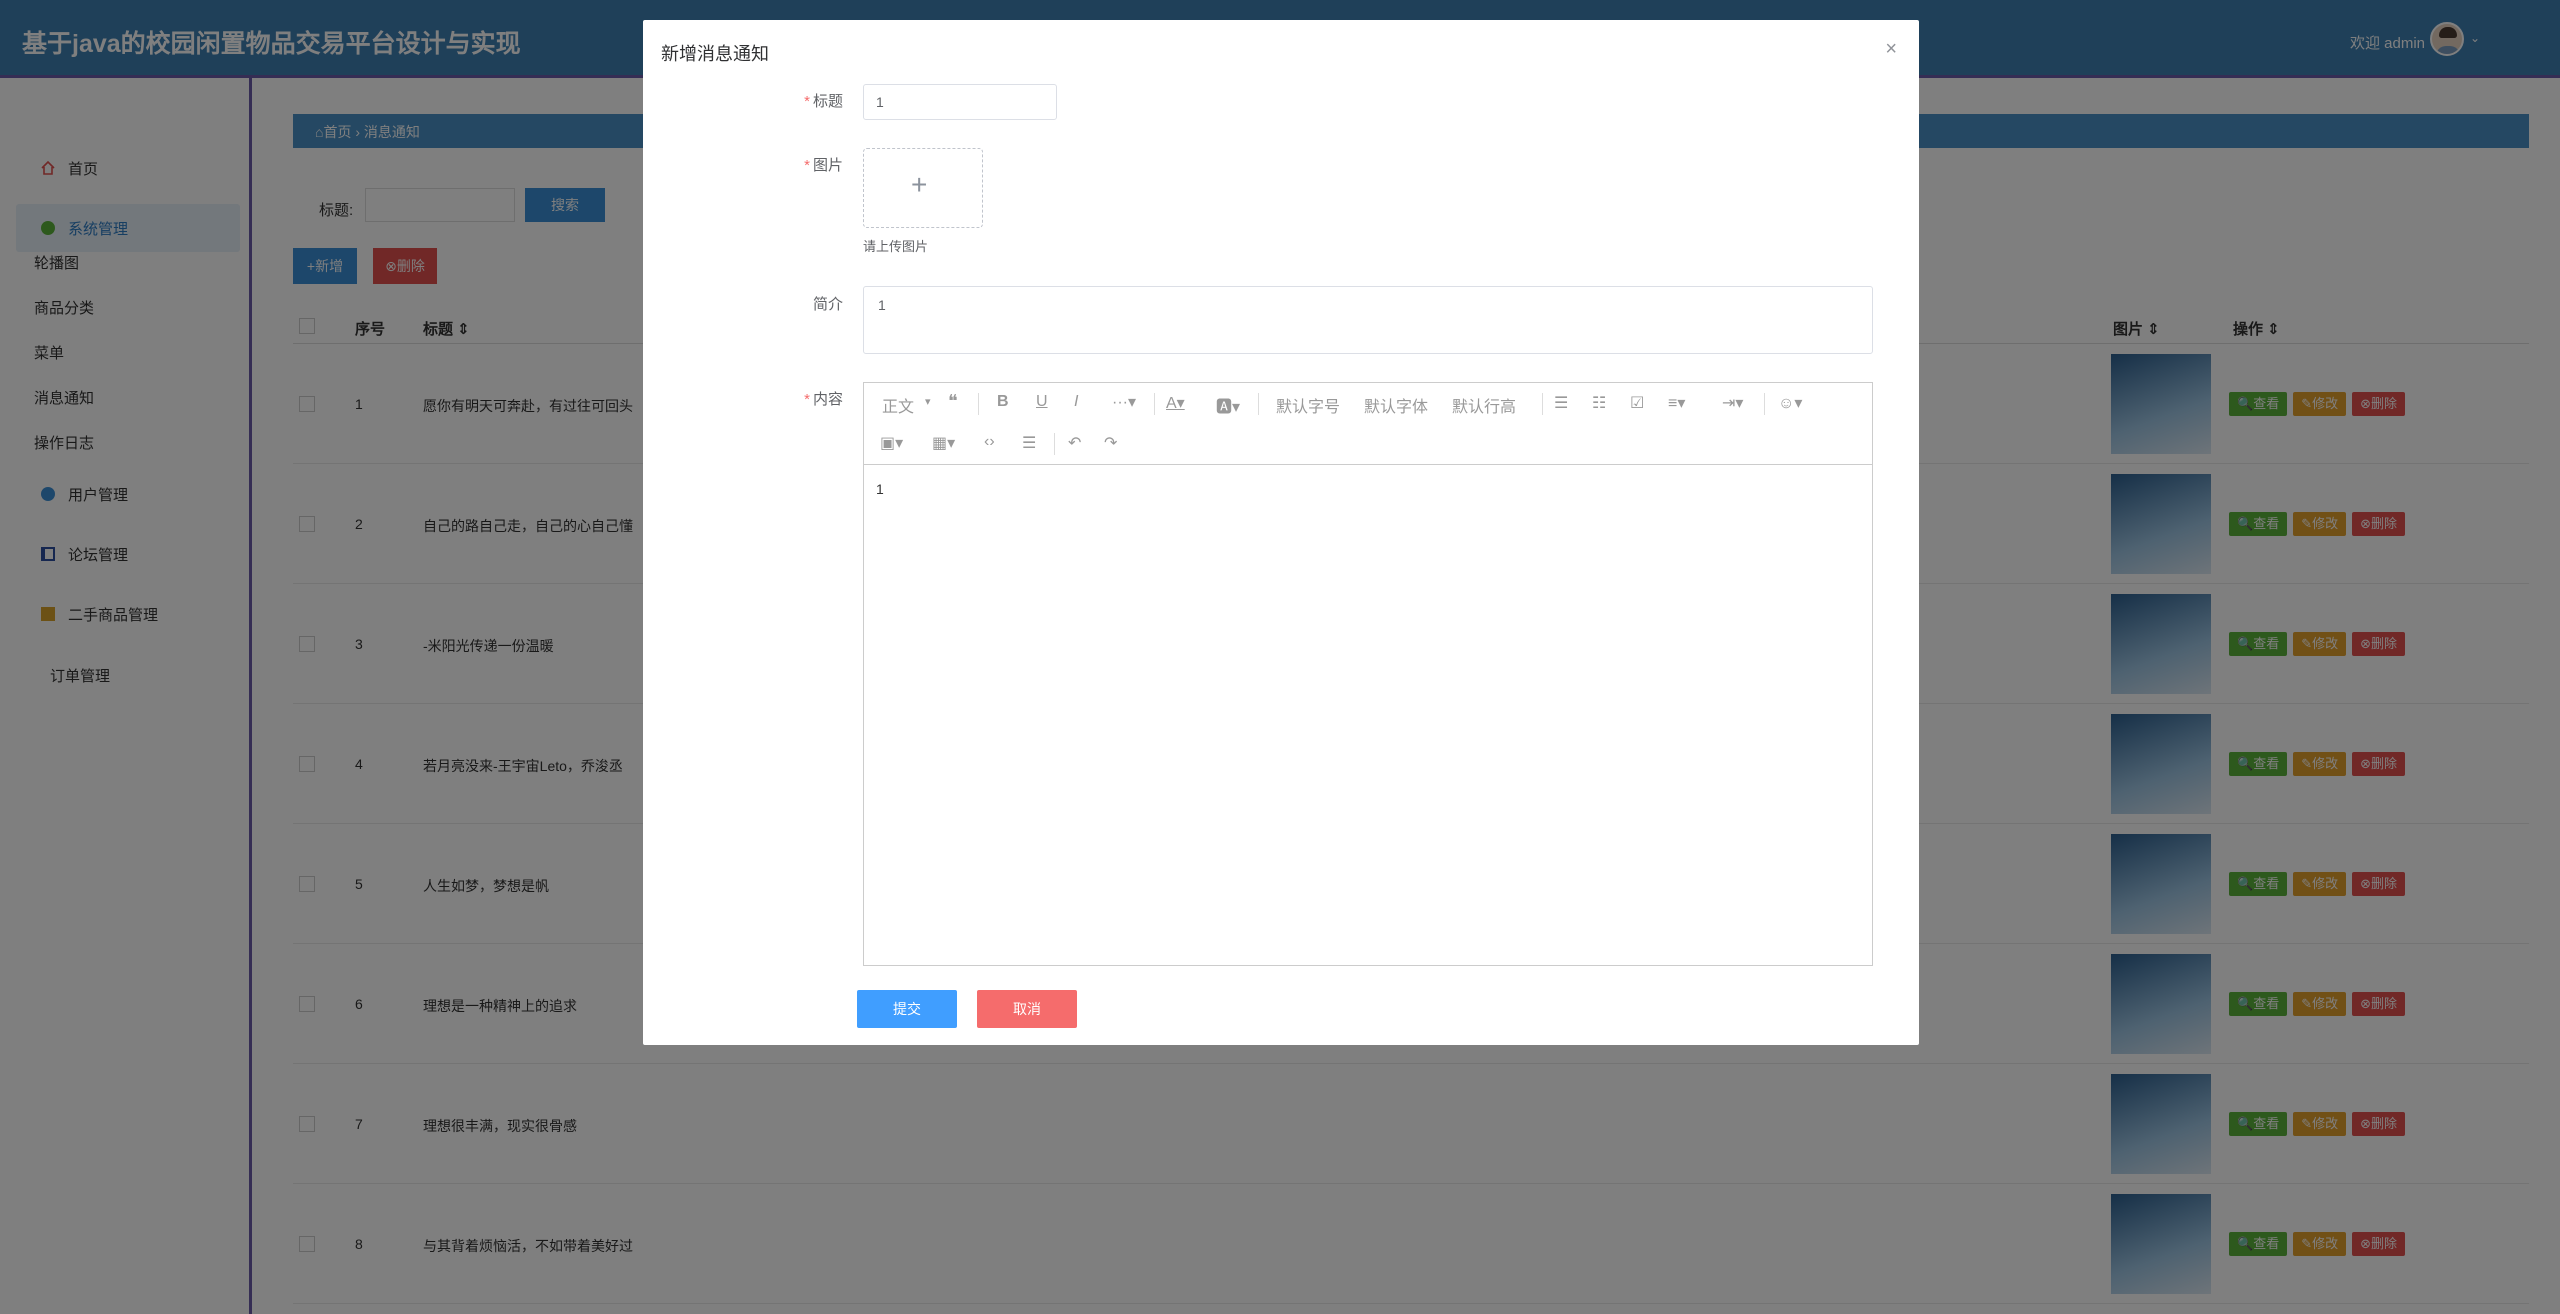 The width and height of the screenshot is (2560, 1314). Describe the element at coordinates (919, 184) in the screenshot. I see `plus-icon: +` at that location.